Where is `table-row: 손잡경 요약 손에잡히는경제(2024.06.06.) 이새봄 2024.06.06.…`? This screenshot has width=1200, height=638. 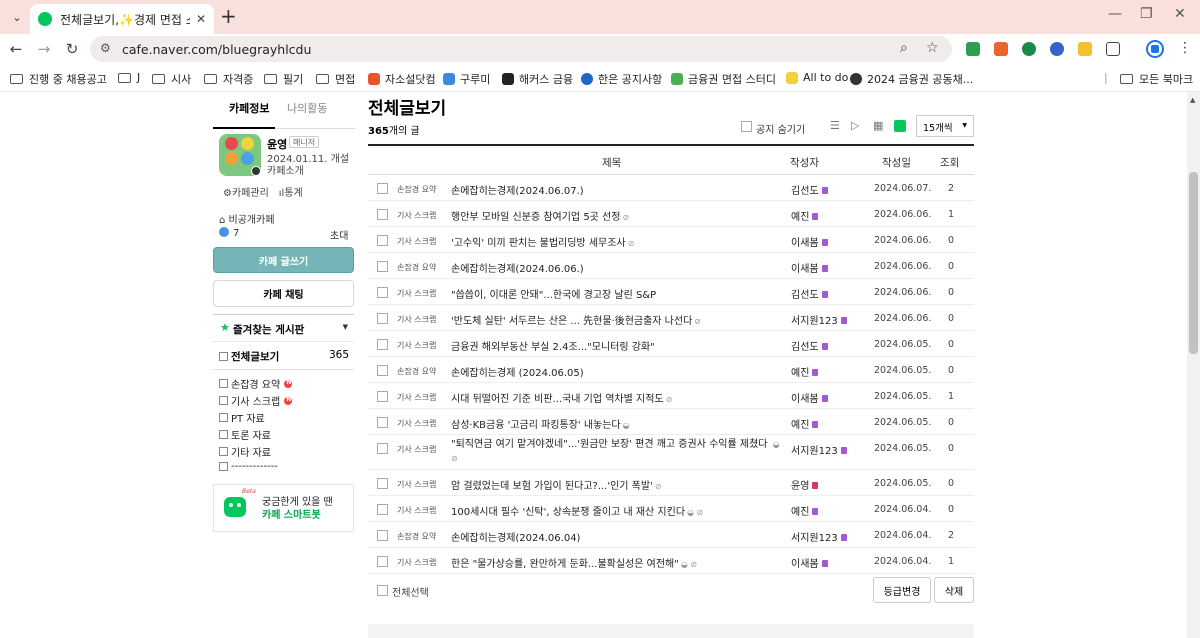 table-row: 손잡경 요약 손에잡히는경제(2024.06.06.) 이새봄 2024.06.06.… is located at coordinates (671, 266).